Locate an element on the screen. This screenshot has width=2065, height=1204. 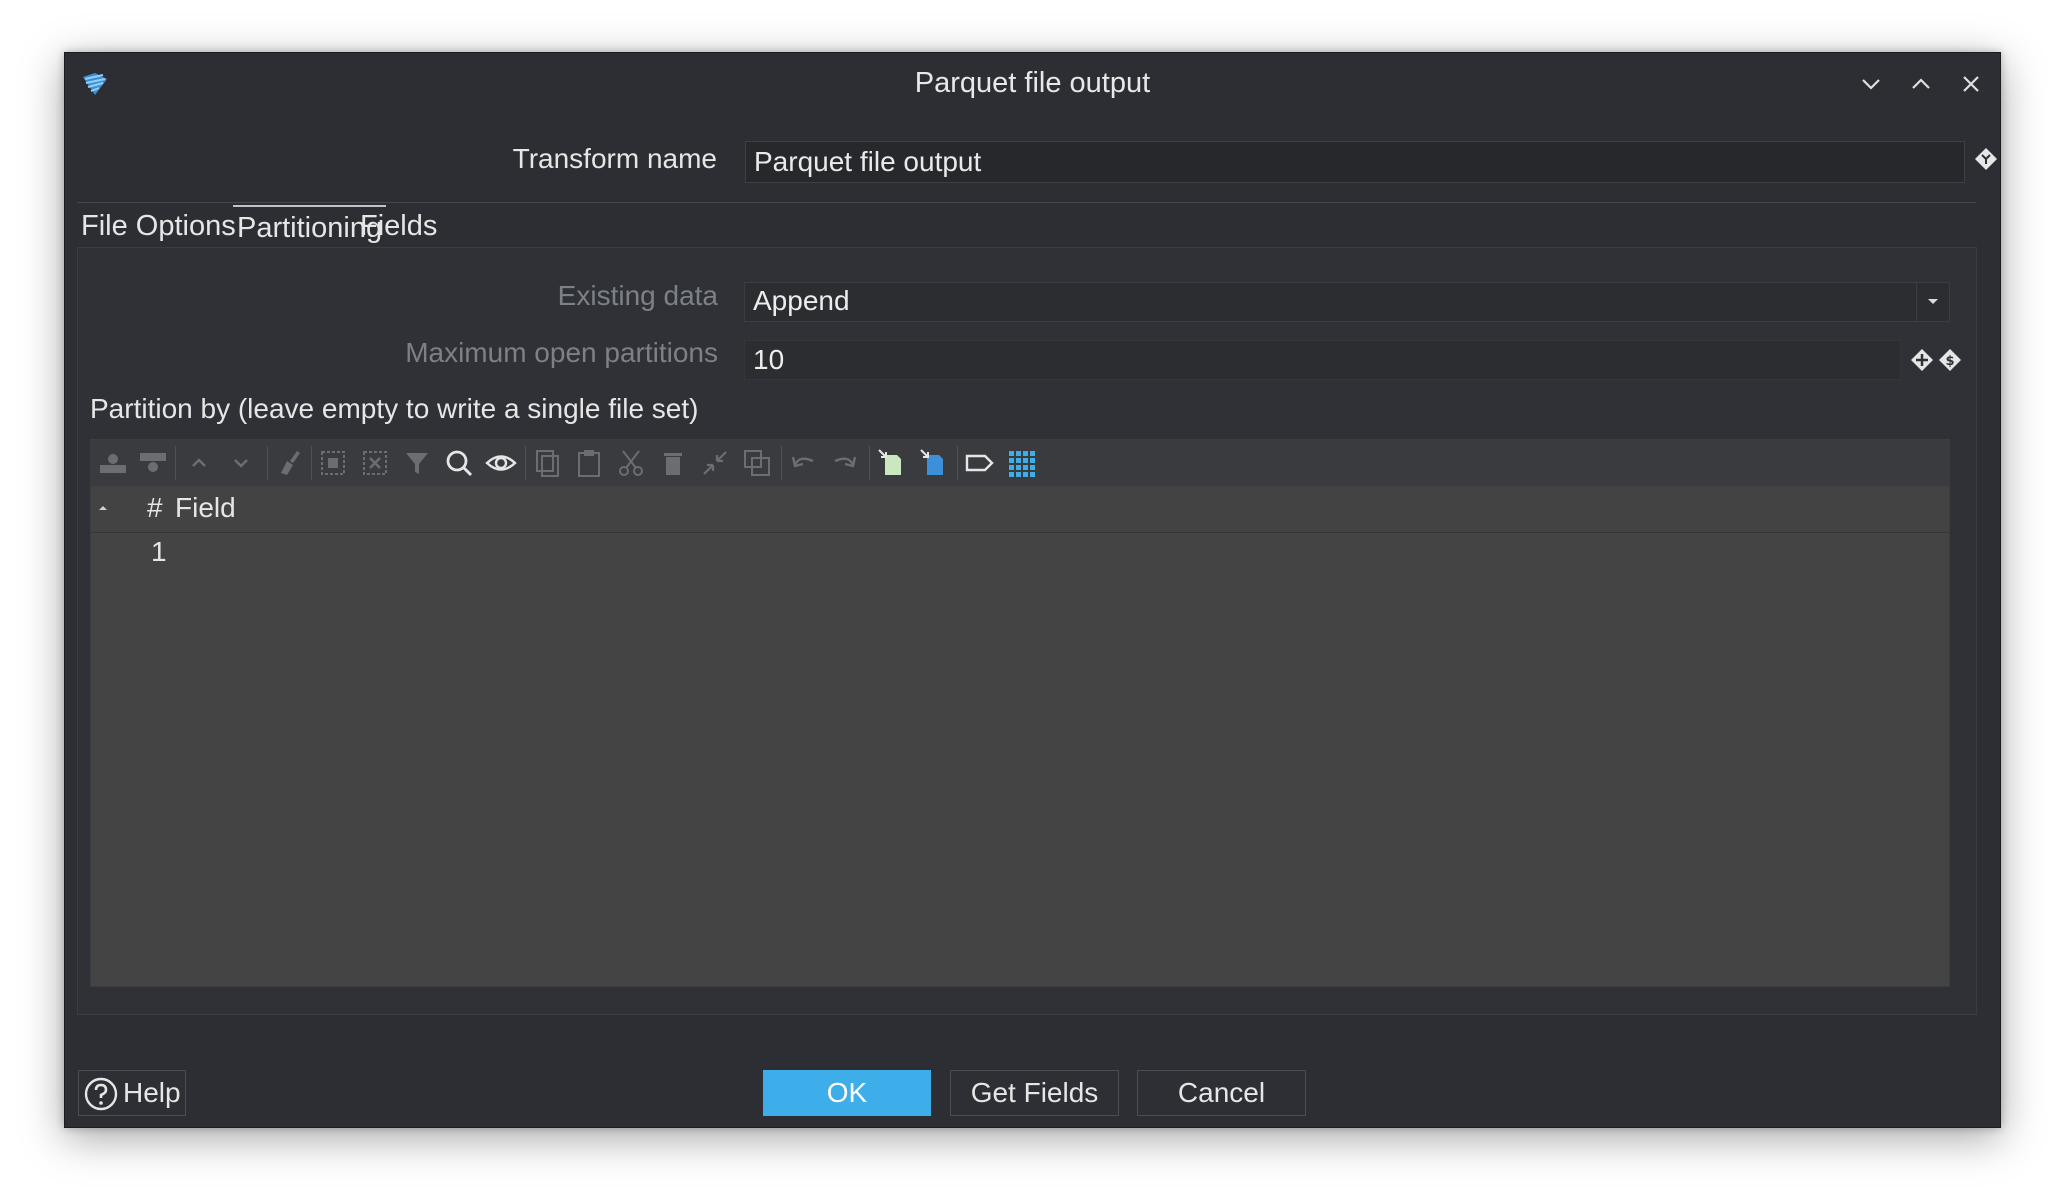
close-icon is located at coordinates (1971, 84).